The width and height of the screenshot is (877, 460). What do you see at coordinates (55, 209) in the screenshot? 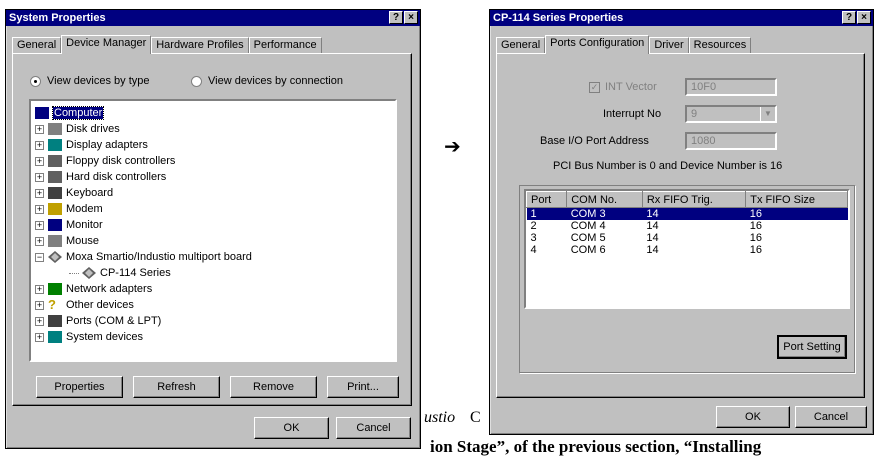
I see `modem-icon` at bounding box center [55, 209].